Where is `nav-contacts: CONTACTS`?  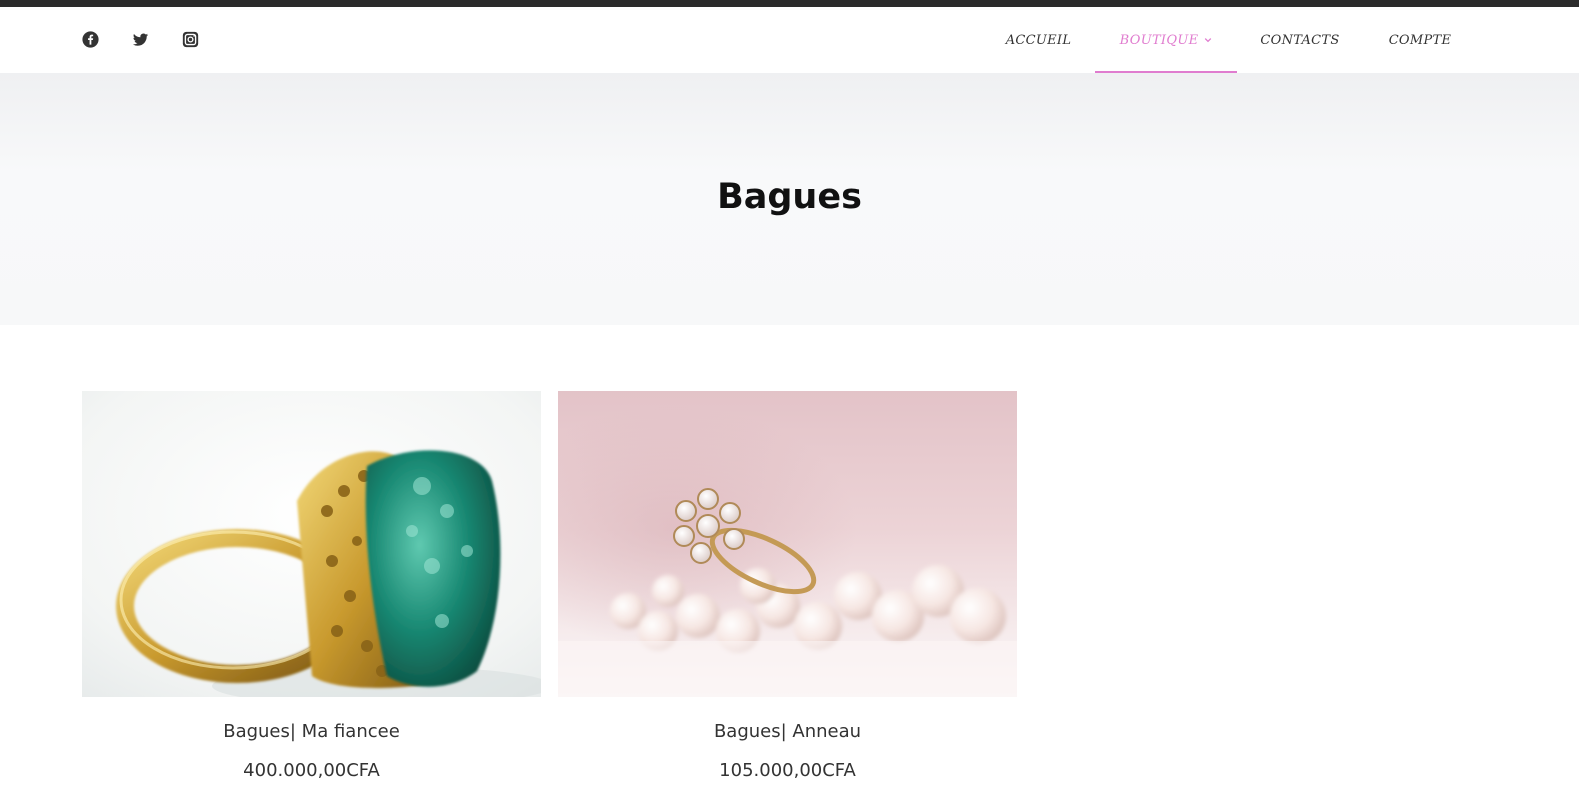
nav-contacts: CONTACTS is located at coordinates (1300, 40).